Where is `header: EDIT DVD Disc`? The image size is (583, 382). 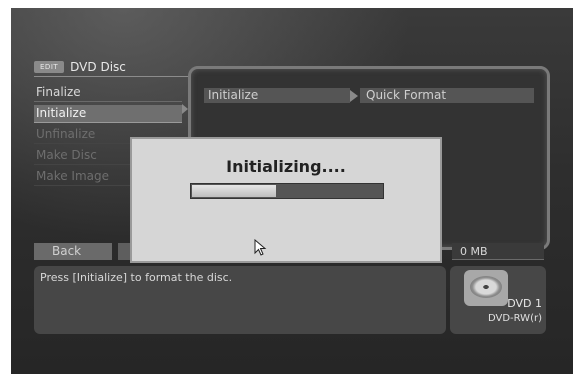 header: EDIT DVD Disc is located at coordinates (80, 66).